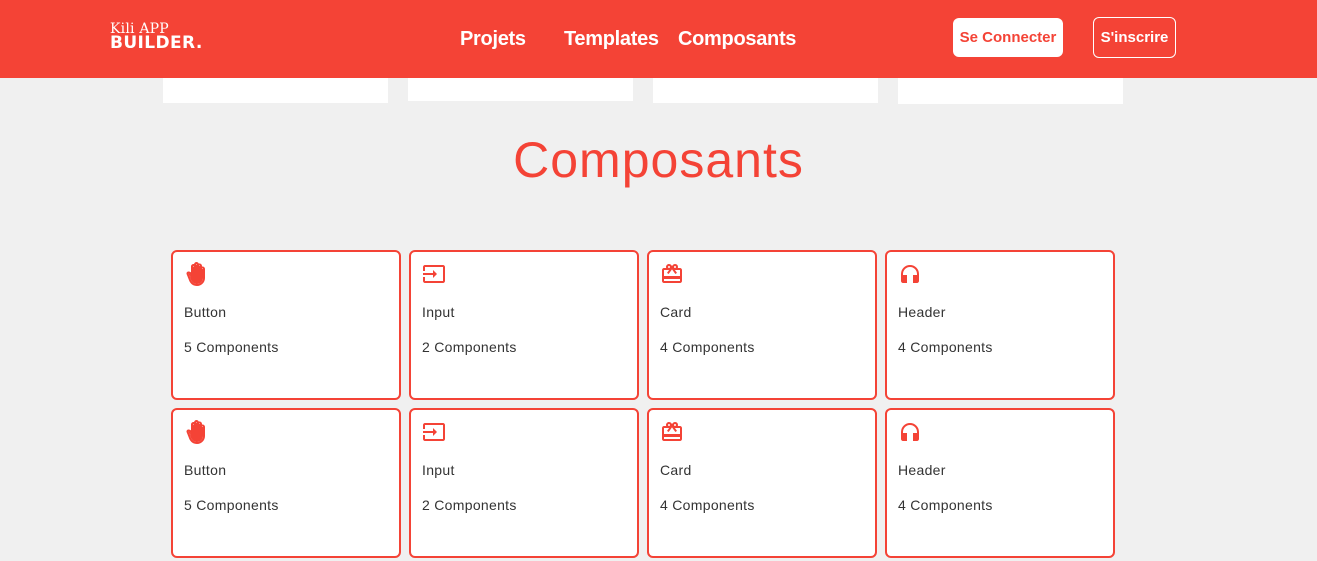 The image size is (1317, 561). Describe the element at coordinates (737, 39) in the screenshot. I see `nav-link-composants: Composants` at that location.